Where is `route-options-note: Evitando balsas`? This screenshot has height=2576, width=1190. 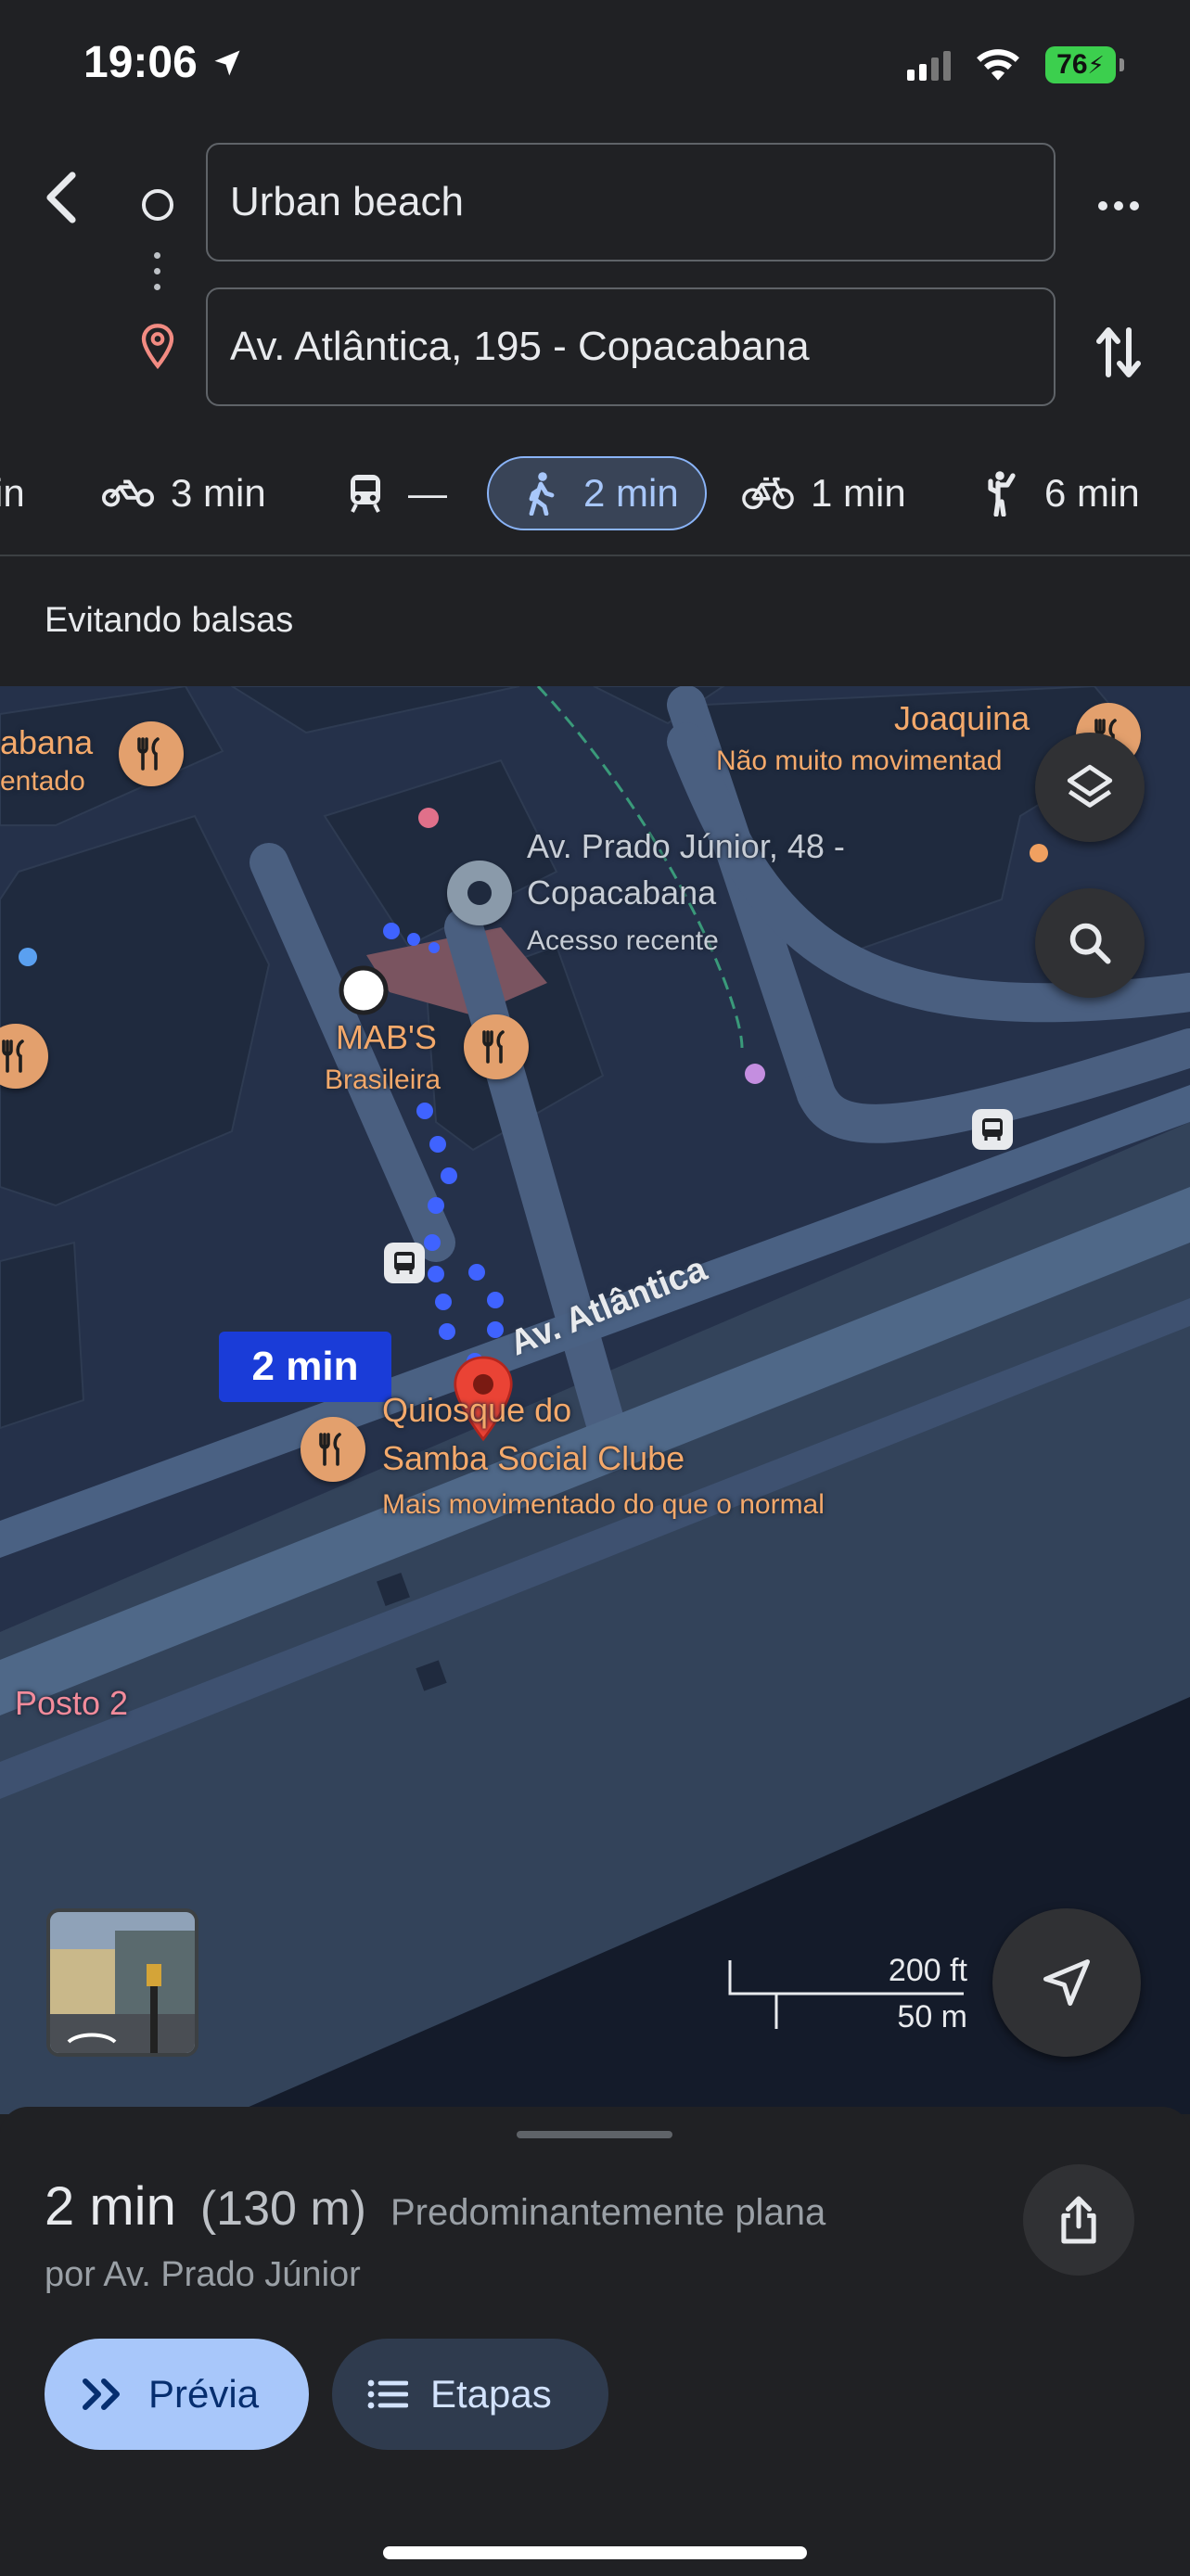 route-options-note: Evitando balsas is located at coordinates (169, 621).